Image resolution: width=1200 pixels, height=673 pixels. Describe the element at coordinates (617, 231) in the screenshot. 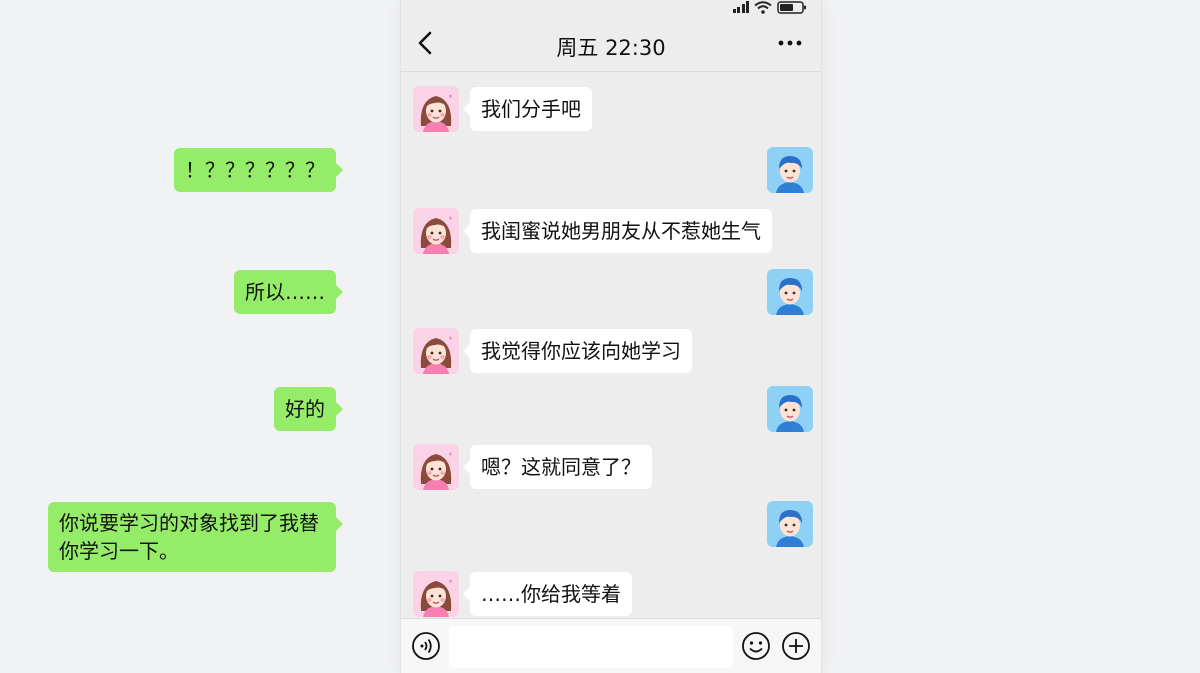

I see `message-bubble: 我闺蜜说她男朋友从不惹她生气` at that location.